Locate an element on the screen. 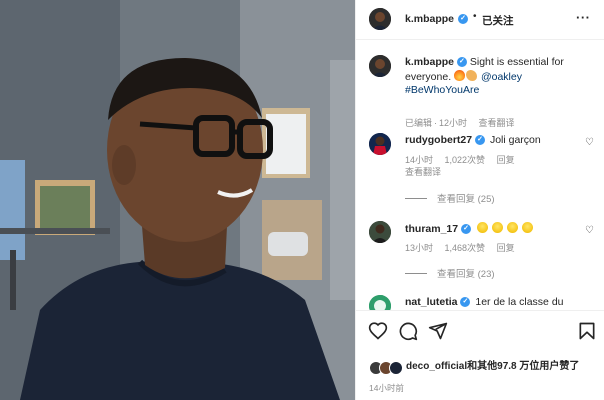 The height and width of the screenshot is (400, 604). author-username: k.mbappe is located at coordinates (429, 19).